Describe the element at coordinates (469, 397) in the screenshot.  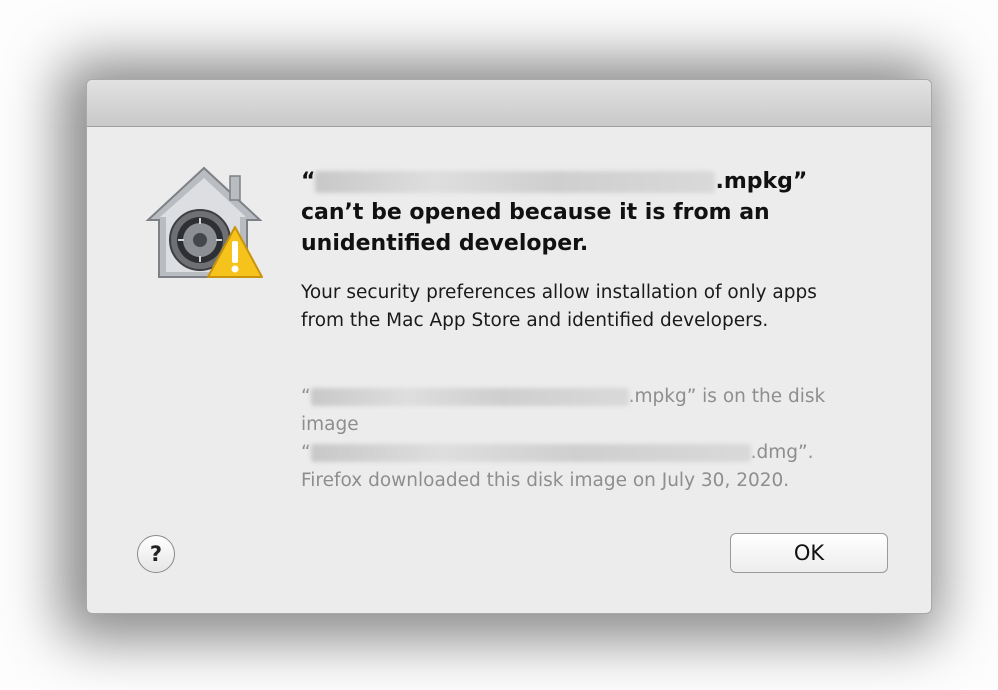
I see `redacted-package-name` at that location.